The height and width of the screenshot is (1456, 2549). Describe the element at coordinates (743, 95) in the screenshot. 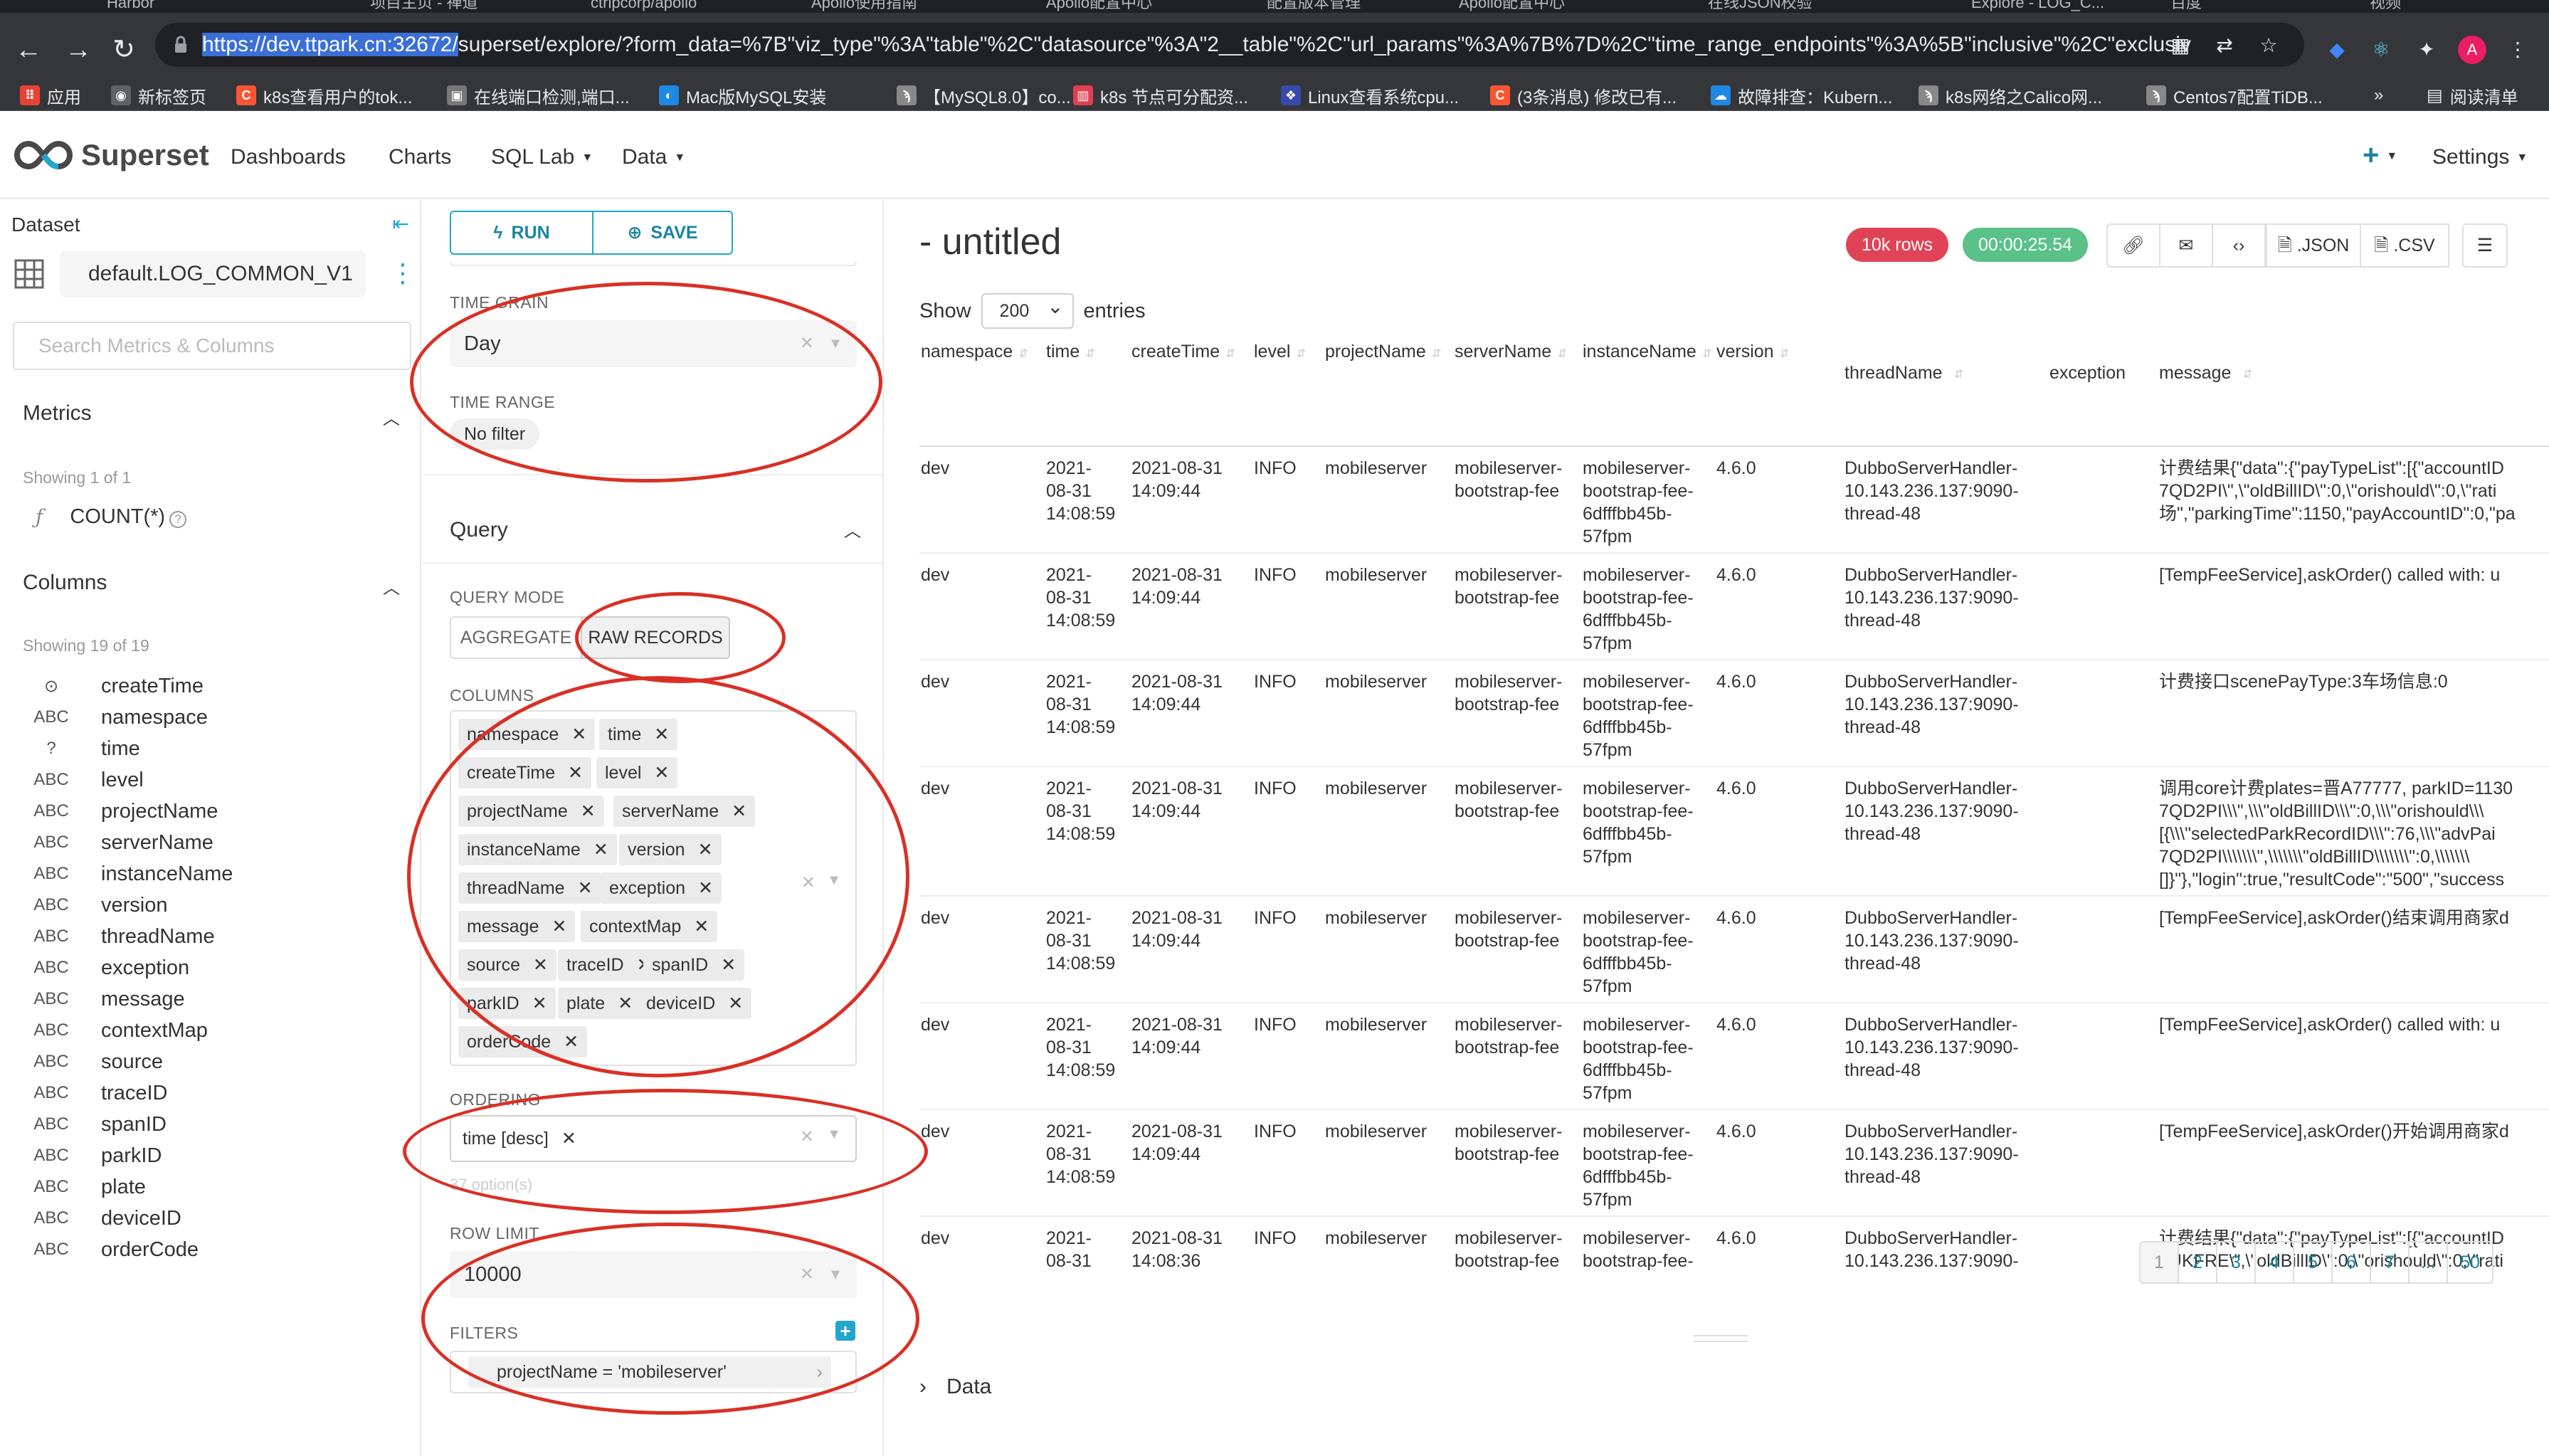

I see `bookmark-item: ◐ Mac版MySQL安装` at that location.